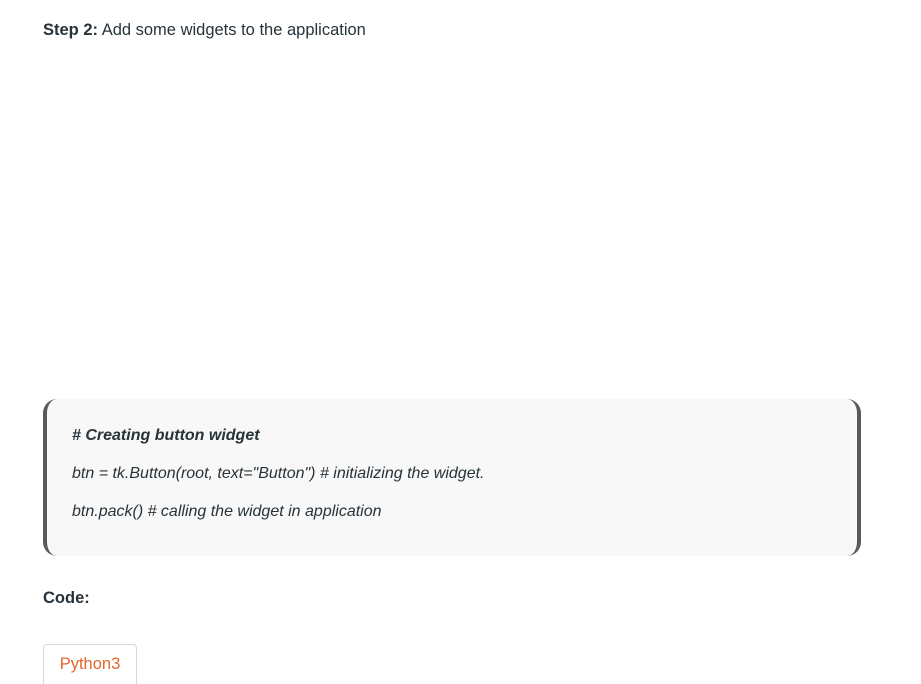  I want to click on code-comment-line: # Creating button widget, so click(166, 435).